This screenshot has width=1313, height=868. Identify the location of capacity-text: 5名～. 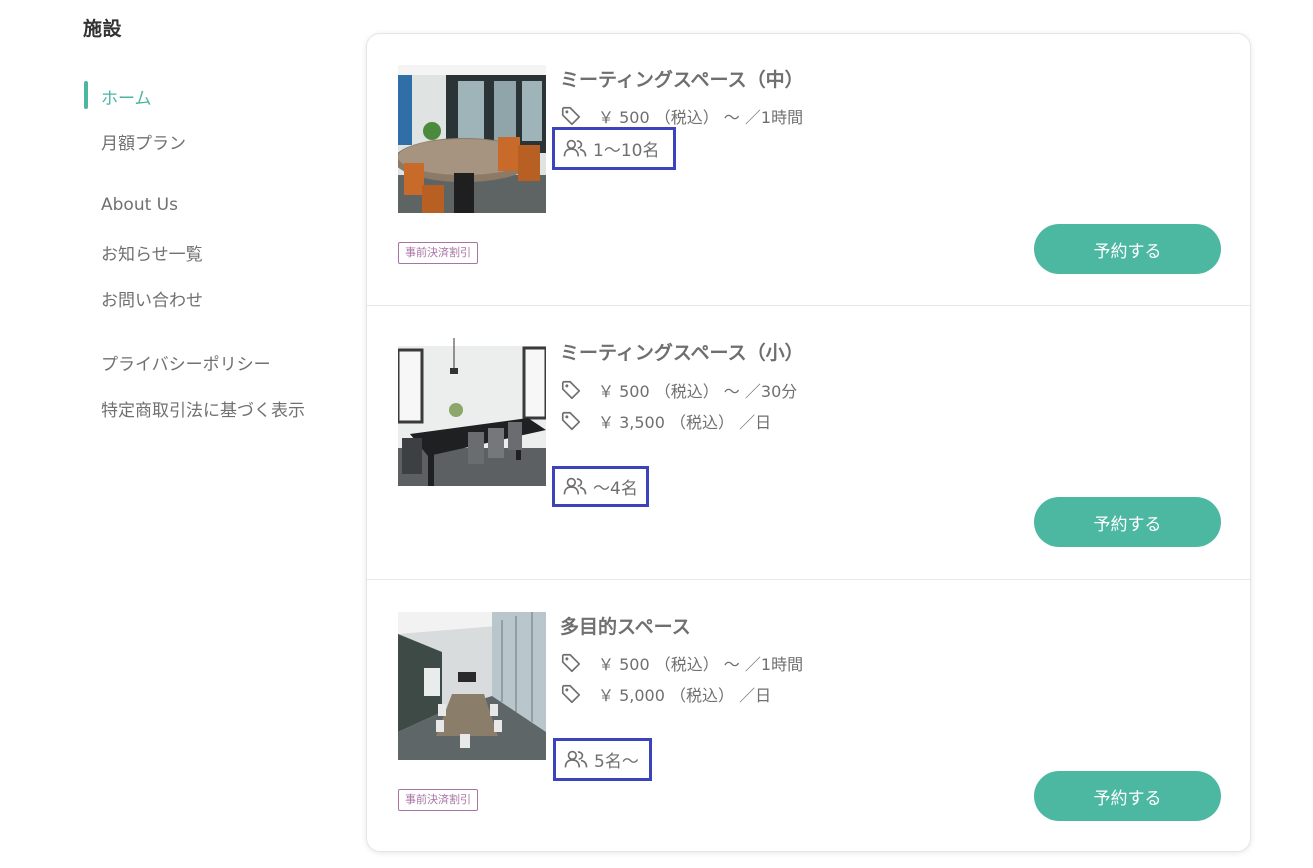
(616, 762).